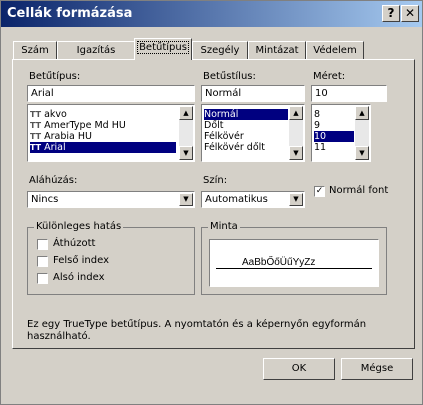 This screenshot has width=423, height=405. I want to click on size-label: Méret:, so click(329, 76).